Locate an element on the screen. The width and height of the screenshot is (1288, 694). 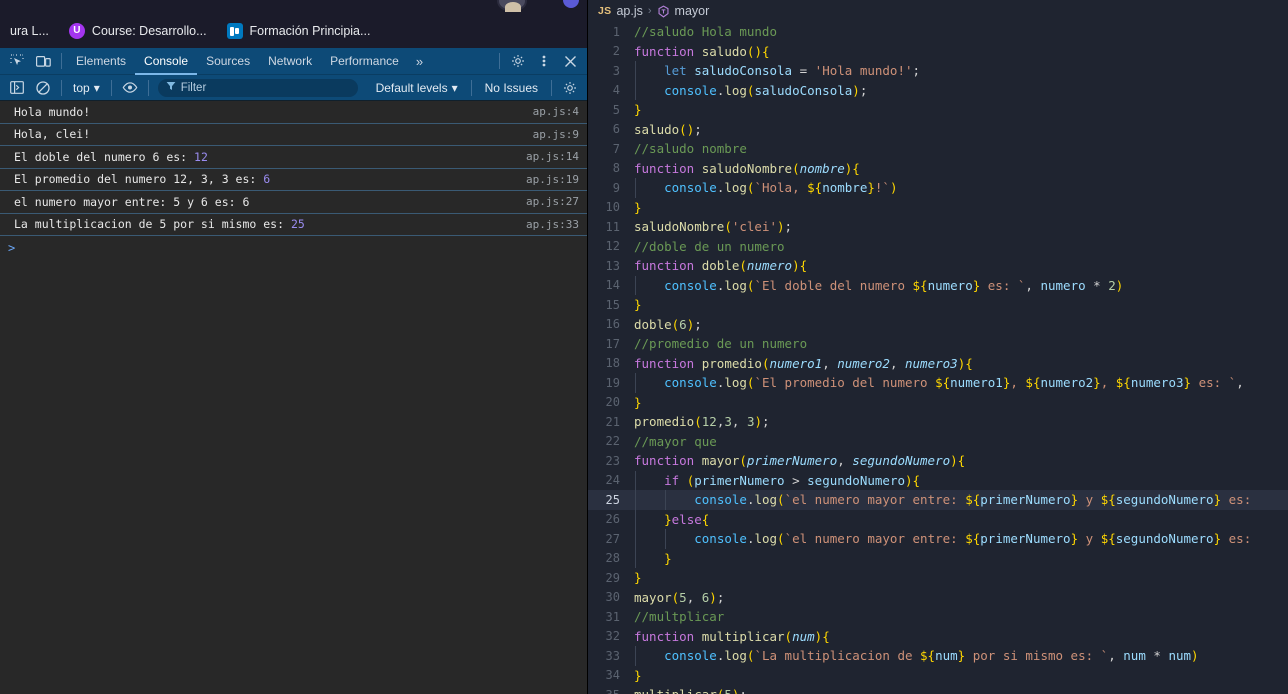
line-number: 35 is located at coordinates (611, 691).